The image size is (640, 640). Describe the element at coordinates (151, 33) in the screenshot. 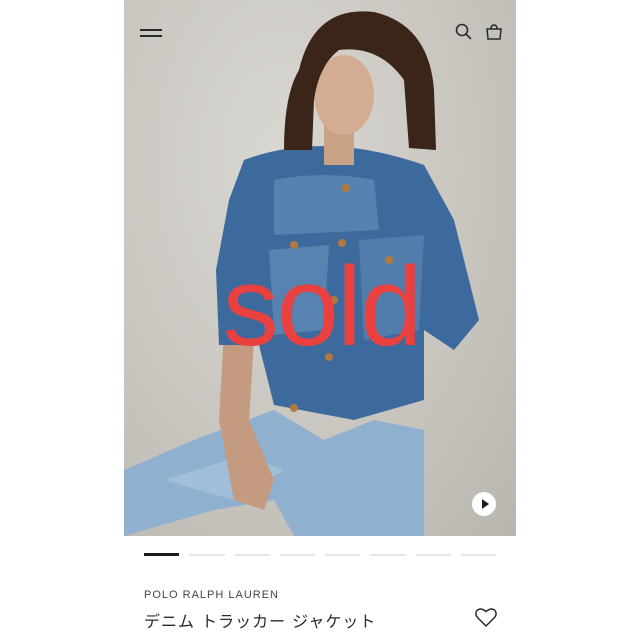

I see `menu-button` at that location.